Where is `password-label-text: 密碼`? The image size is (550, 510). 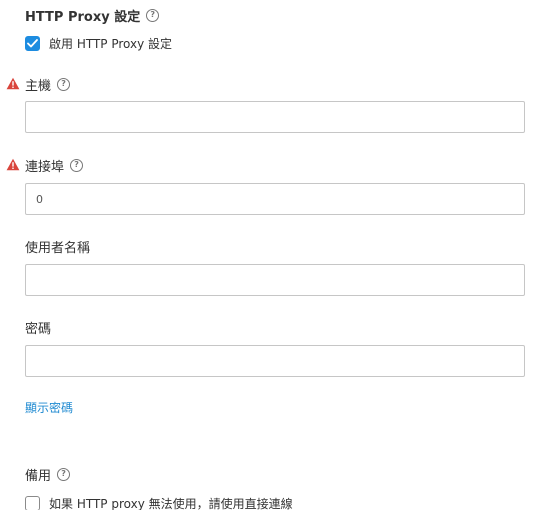
password-label-text: 密碼 is located at coordinates (38, 329).